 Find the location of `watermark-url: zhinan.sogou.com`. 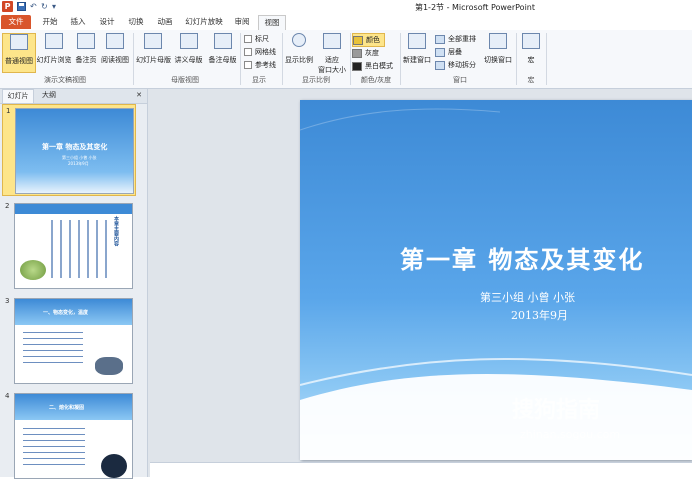

watermark-url: zhinan.sogou.com is located at coordinates (570, 434).